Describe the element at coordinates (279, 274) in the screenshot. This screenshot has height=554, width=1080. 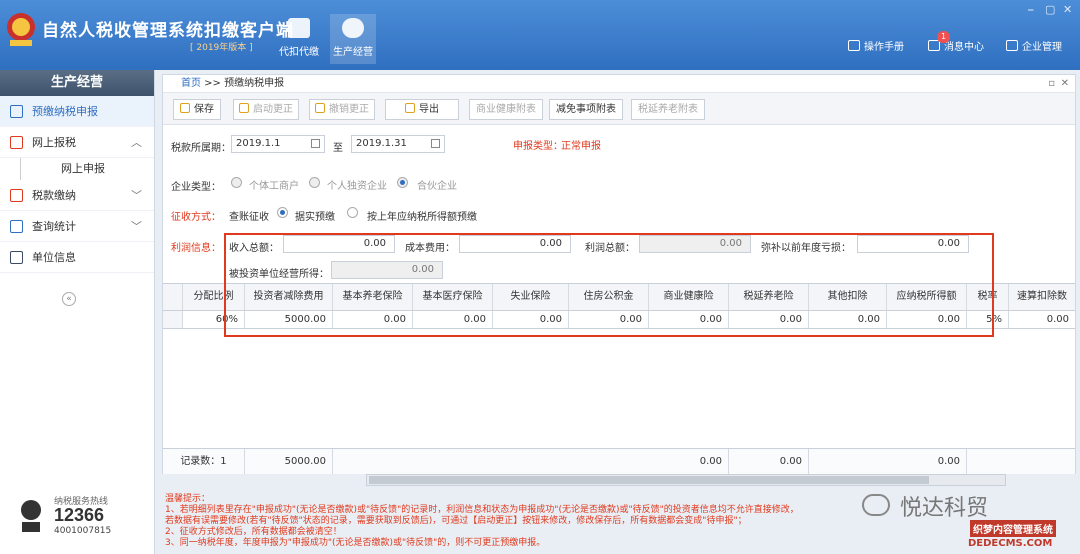
I see `investee-label: 被投资单位经营所得：` at that location.